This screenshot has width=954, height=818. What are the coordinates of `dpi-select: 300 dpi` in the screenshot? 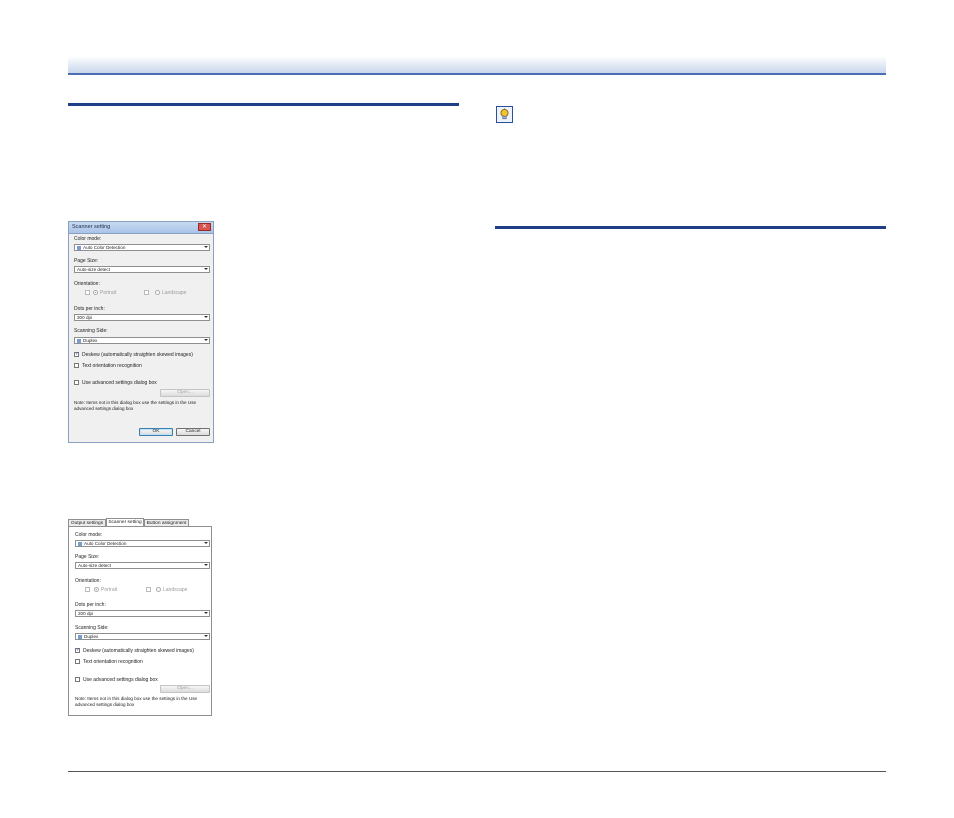 It's located at (142, 317).